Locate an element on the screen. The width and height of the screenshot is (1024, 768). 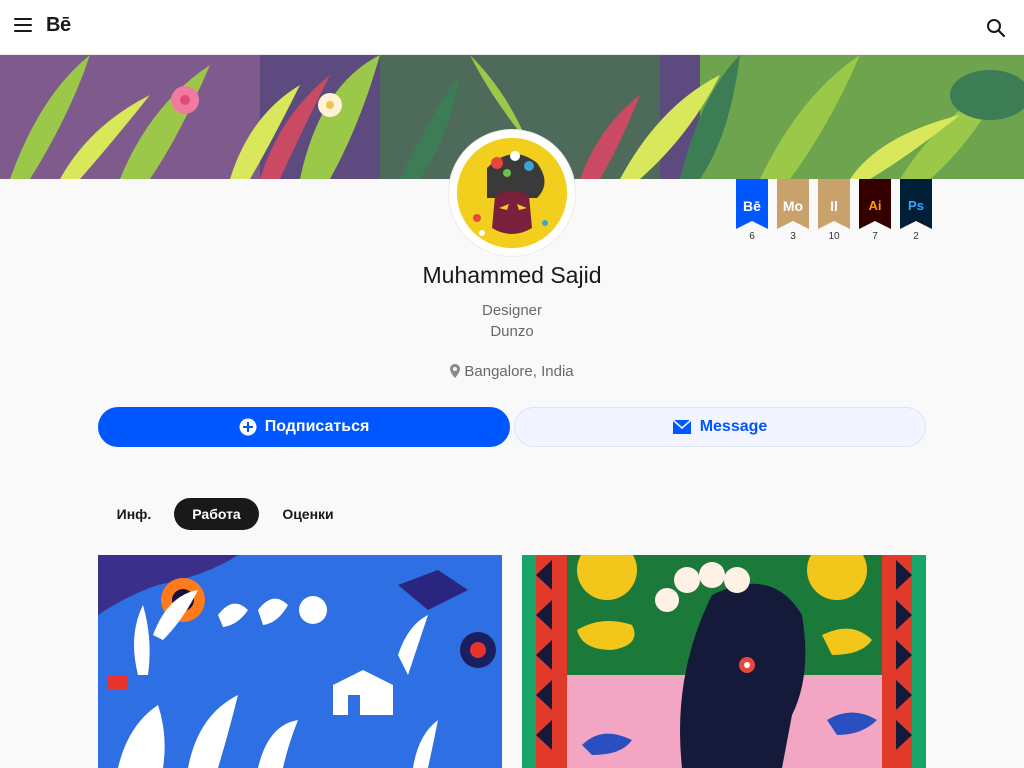
badge-label: Il is located at coordinates (834, 206).